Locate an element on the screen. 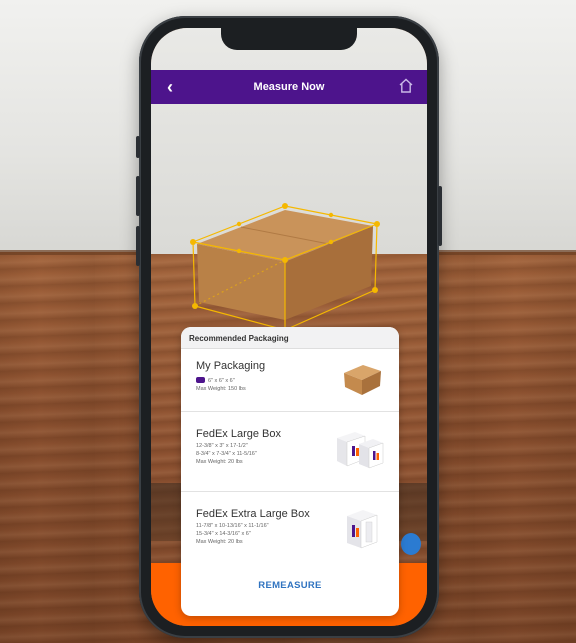 This screenshot has width=576, height=643. packaging-dimensions: 11-7/8" x 10-13/16" x 11-1/16" is located at coordinates (232, 526).